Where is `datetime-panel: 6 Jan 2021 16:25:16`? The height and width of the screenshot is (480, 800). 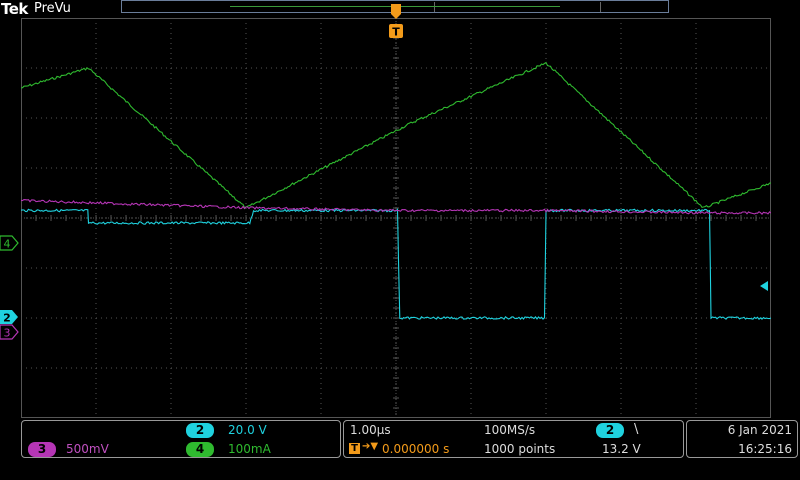 datetime-panel: 6 Jan 2021 16:25:16 is located at coordinates (742, 439).